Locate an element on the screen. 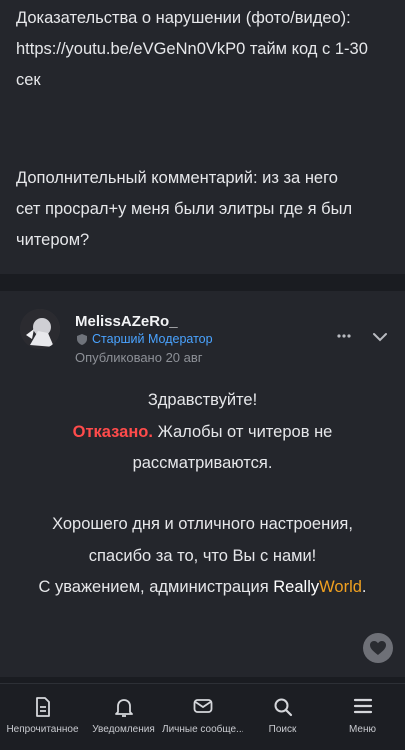  tab-menu: Меню is located at coordinates (362, 717).